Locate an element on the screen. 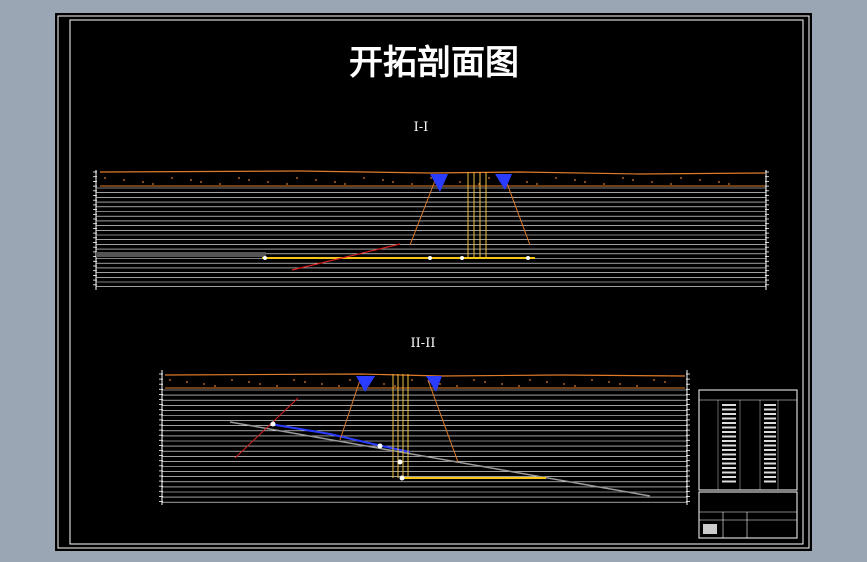 This screenshot has height=562, width=867. coal-seam-band is located at coordinates (181, 254).